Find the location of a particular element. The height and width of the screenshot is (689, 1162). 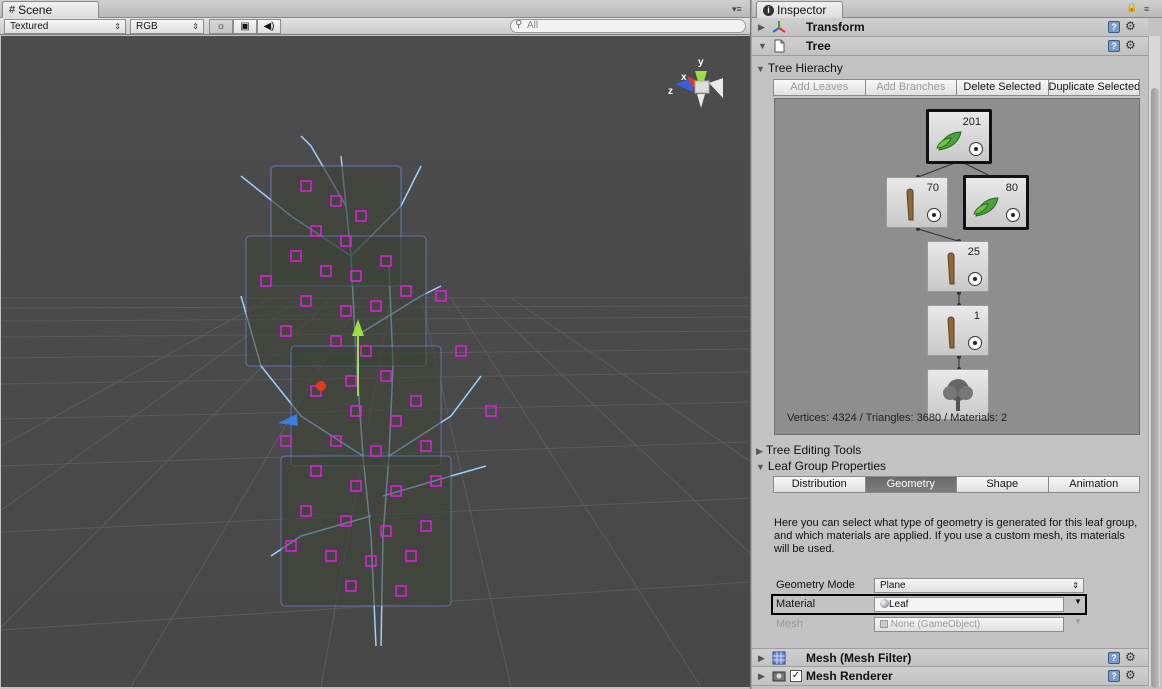

audio-toggle: ◀) is located at coordinates (269, 26).